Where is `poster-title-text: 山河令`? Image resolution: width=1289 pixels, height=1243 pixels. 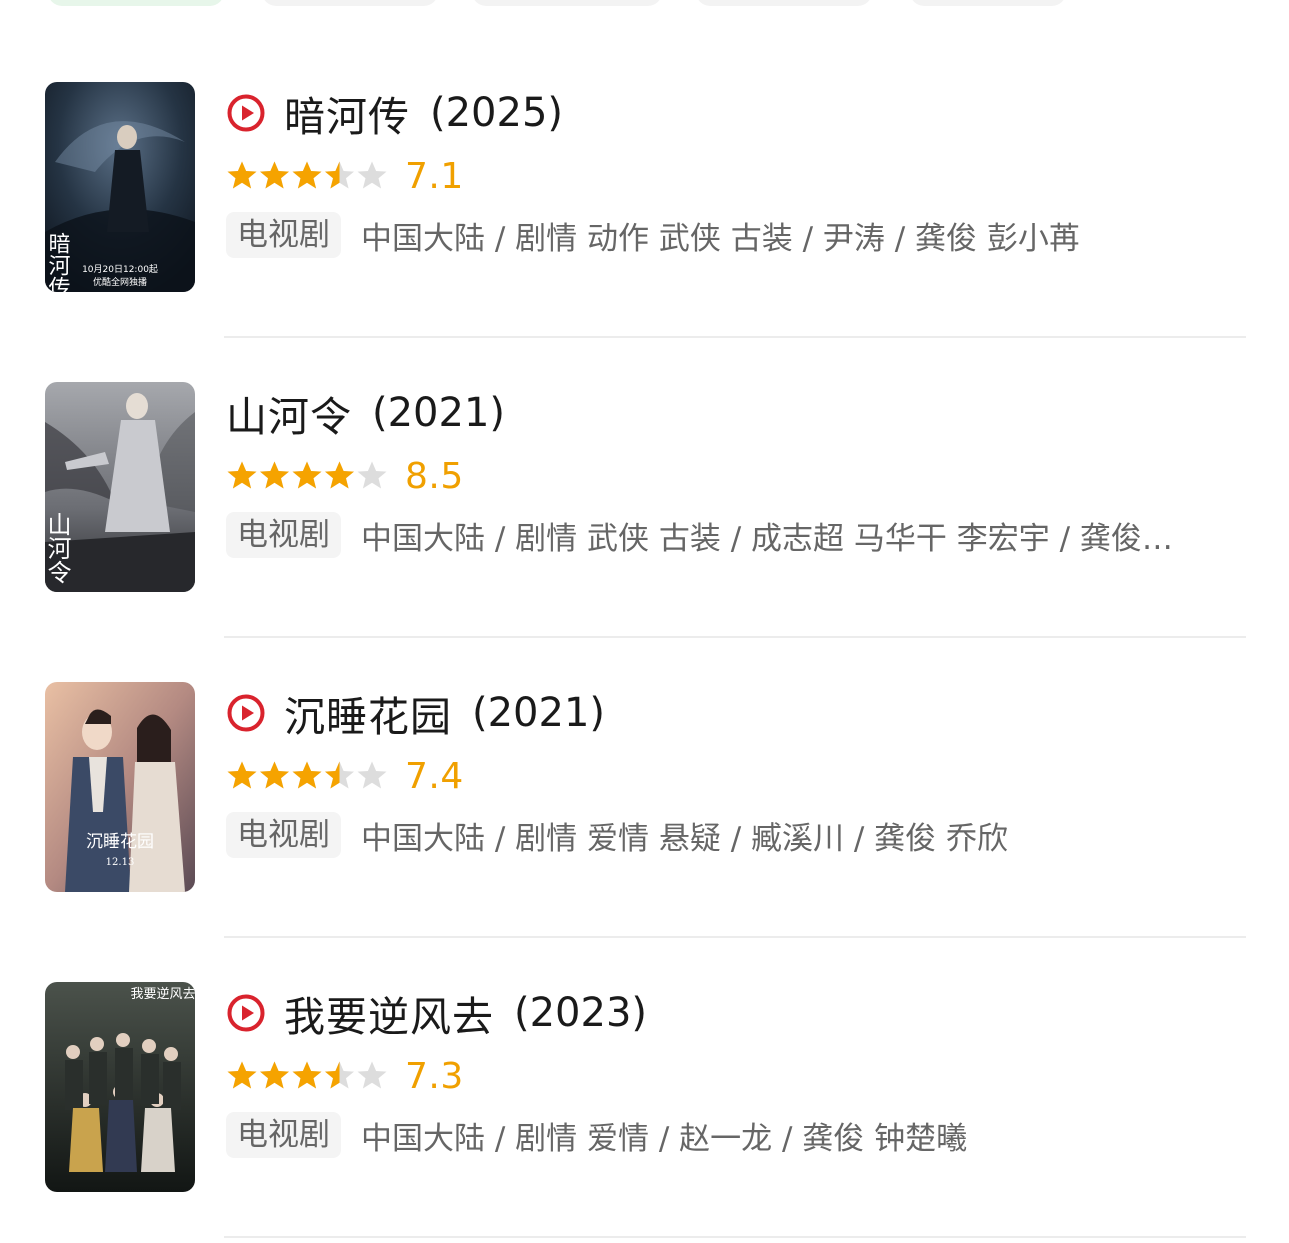 poster-title-text: 山河令 is located at coordinates (58, 548).